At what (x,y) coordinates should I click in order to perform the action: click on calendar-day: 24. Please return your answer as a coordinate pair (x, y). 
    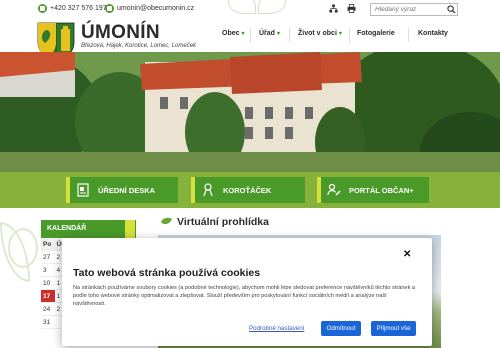
    Looking at the image, I should click on (48, 309).